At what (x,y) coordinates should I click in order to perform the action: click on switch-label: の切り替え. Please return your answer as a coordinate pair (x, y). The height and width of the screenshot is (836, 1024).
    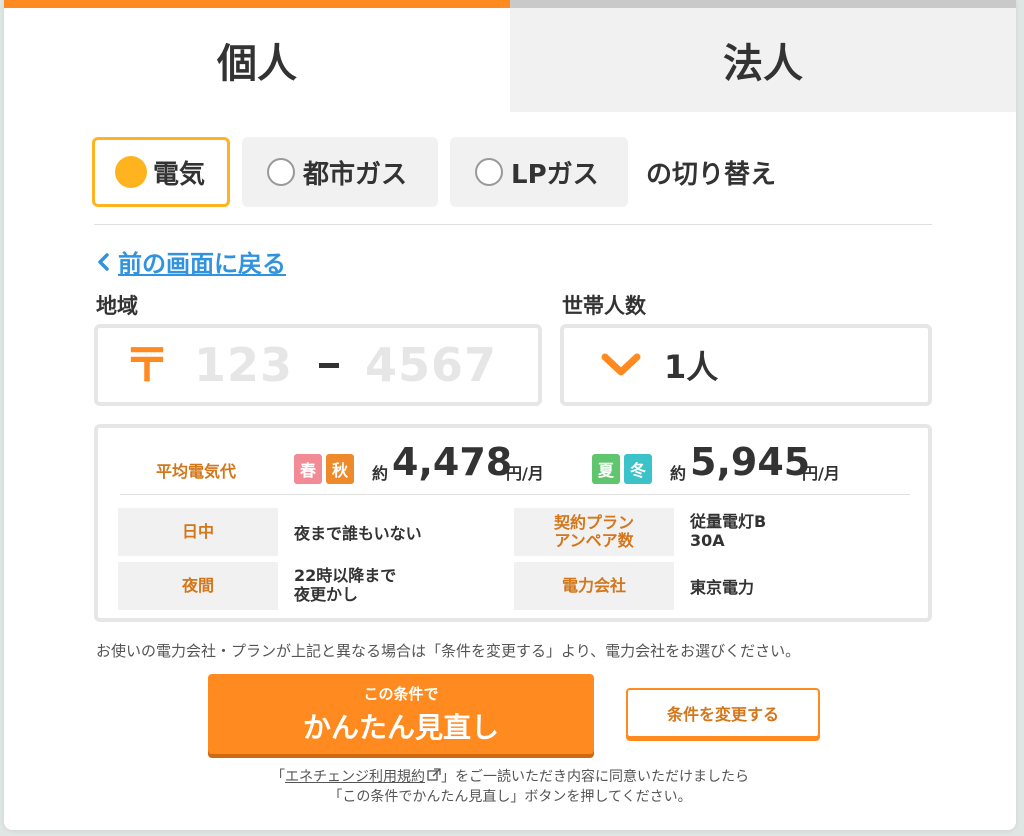
    Looking at the image, I should click on (711, 174).